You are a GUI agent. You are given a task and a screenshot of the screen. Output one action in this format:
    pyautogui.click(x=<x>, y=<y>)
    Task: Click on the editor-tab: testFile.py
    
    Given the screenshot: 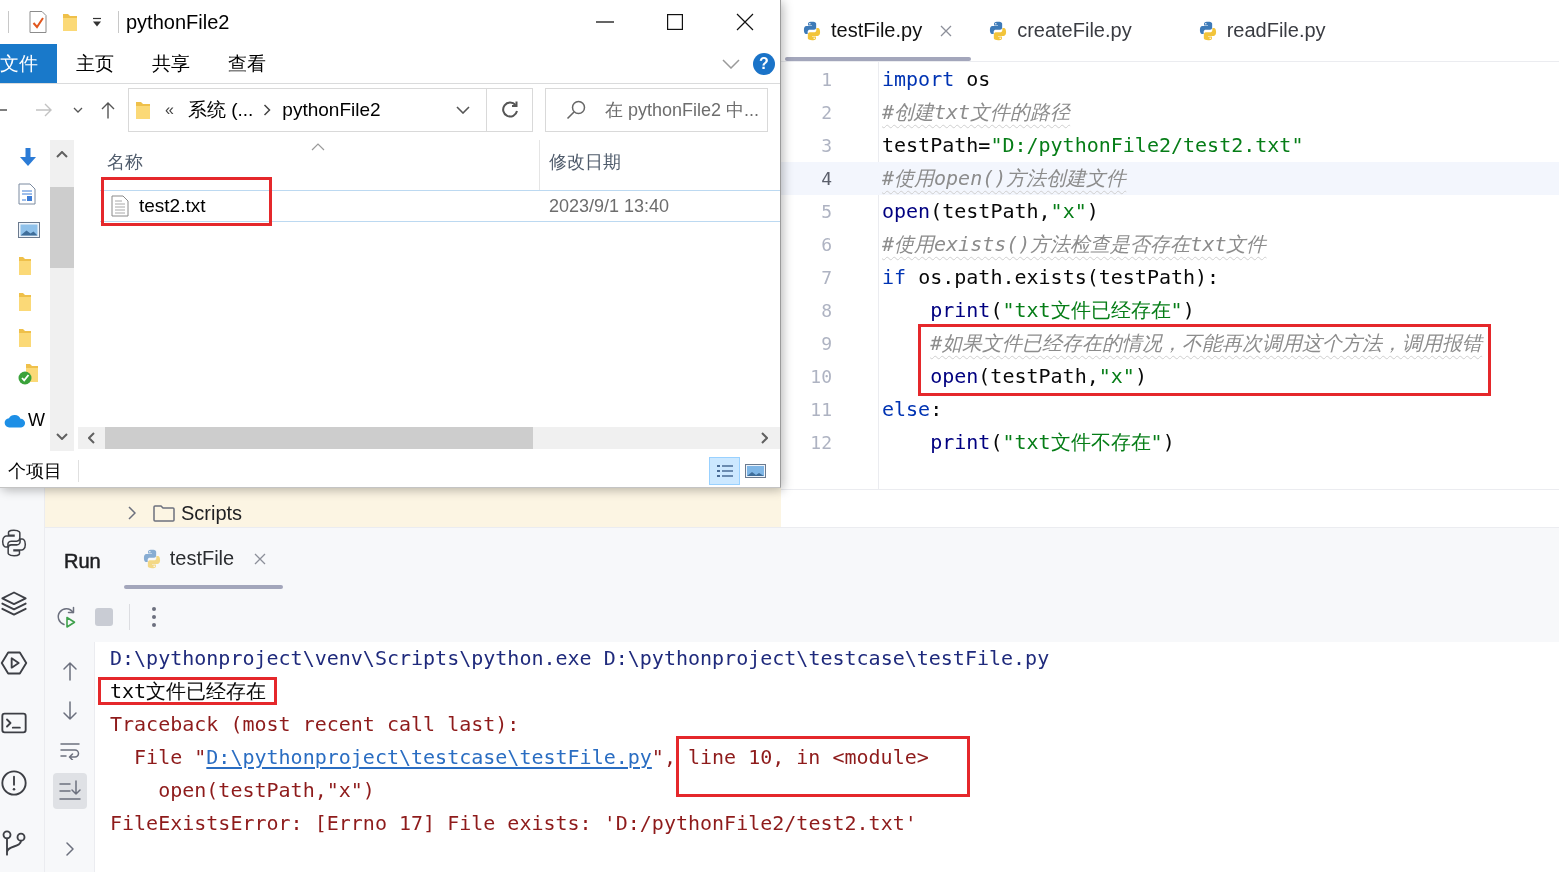 What is the action you would take?
    pyautogui.click(x=878, y=30)
    